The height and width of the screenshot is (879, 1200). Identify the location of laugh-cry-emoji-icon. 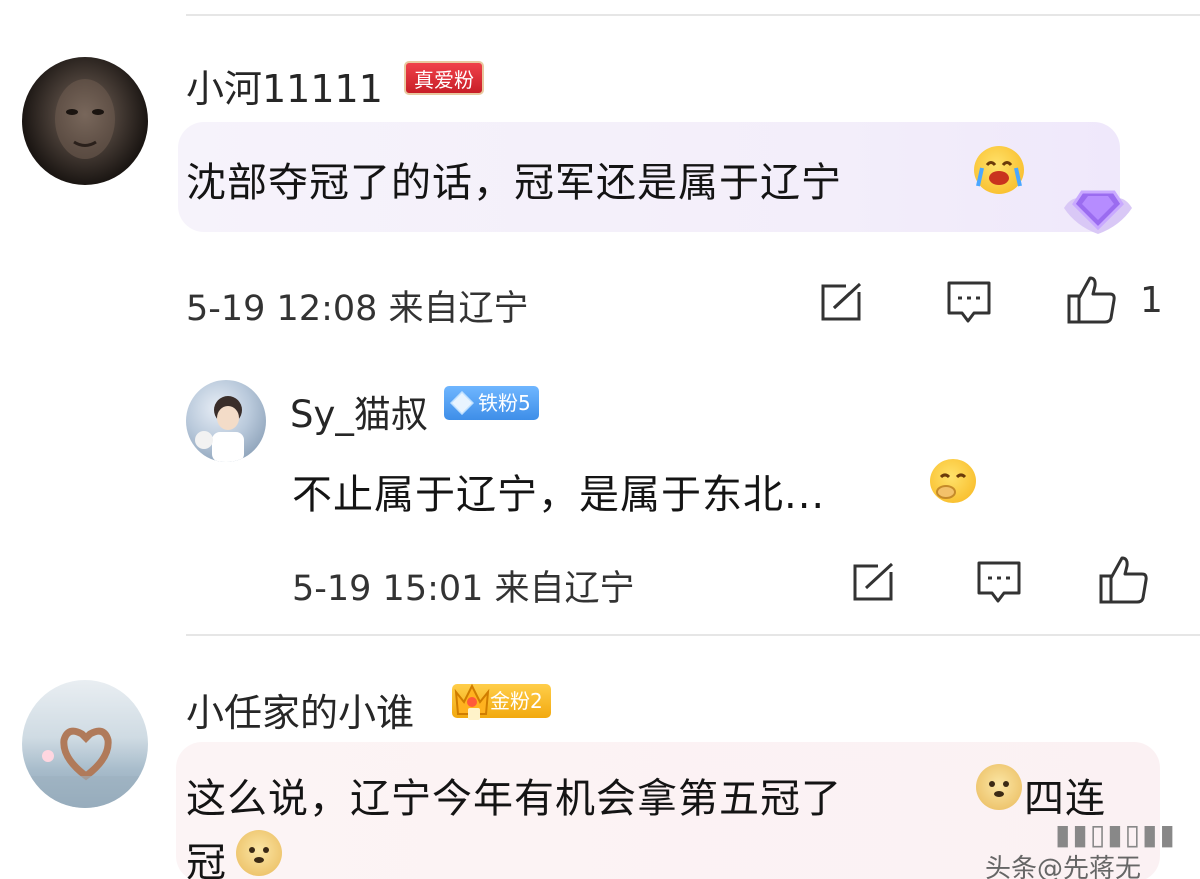
(999, 170).